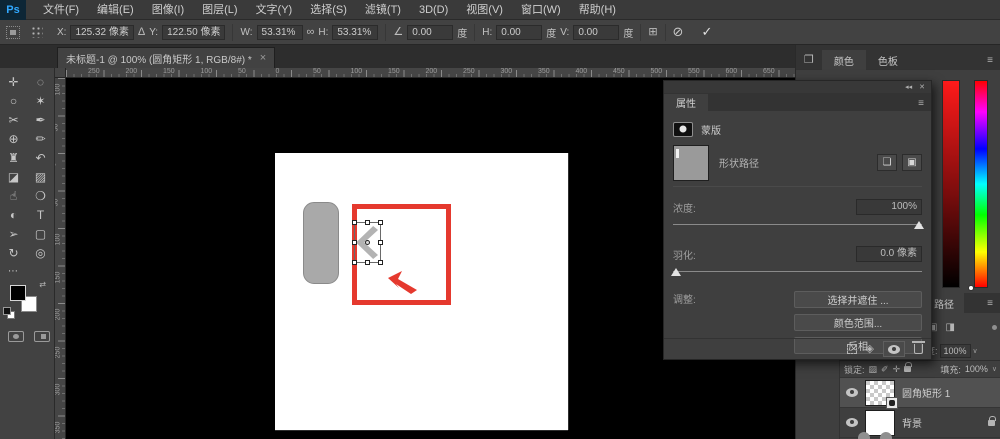  I want to click on menu-item-4: 文字(Y), so click(274, 10).